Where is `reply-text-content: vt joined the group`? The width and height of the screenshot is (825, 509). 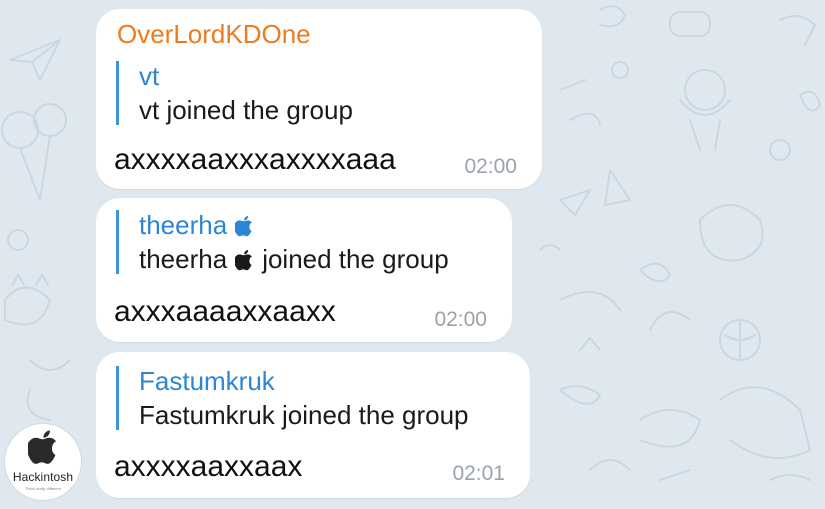
reply-text-content: vt joined the group is located at coordinates (246, 110).